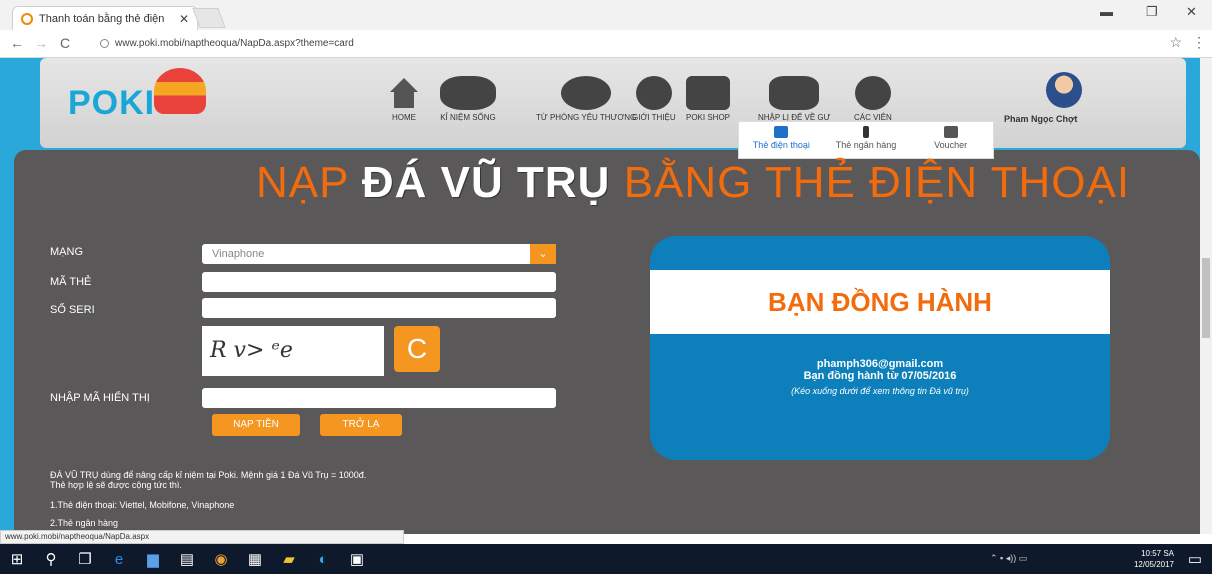 Image resolution: width=1212 pixels, height=574 pixels. I want to click on tab-close-icon: ✕, so click(184, 19).